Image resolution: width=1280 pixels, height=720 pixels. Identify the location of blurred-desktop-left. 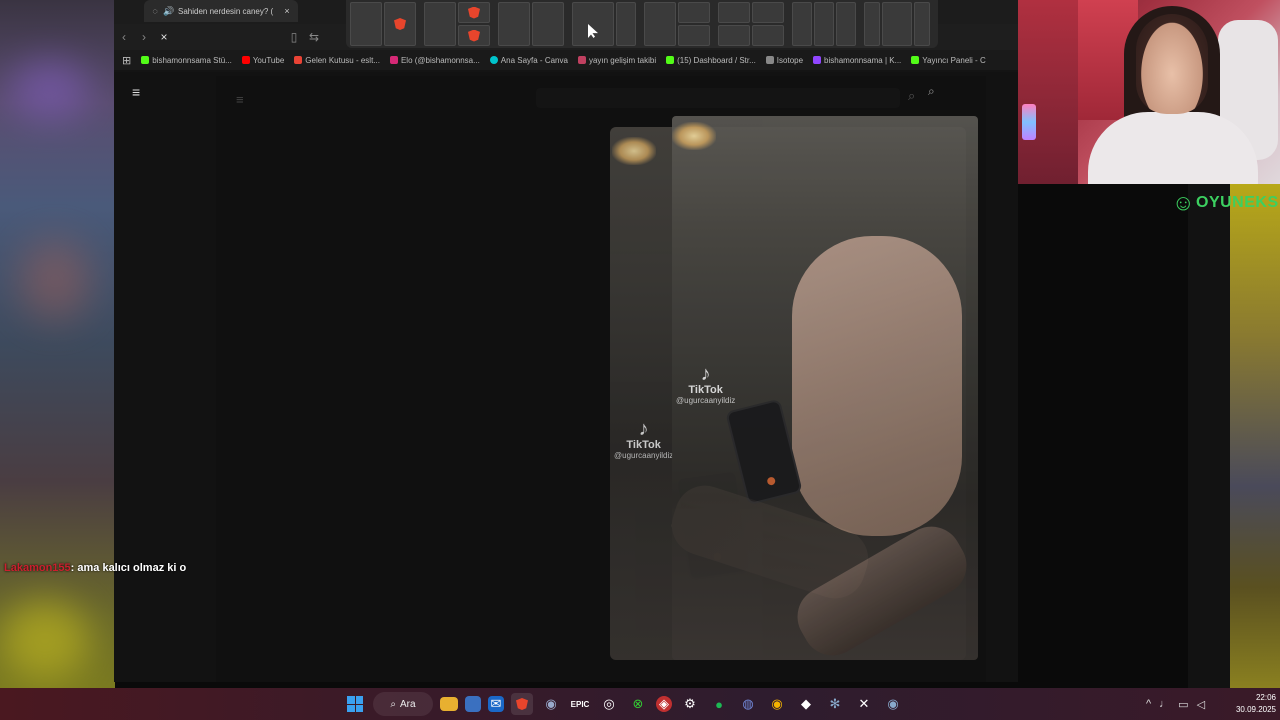
(57, 344).